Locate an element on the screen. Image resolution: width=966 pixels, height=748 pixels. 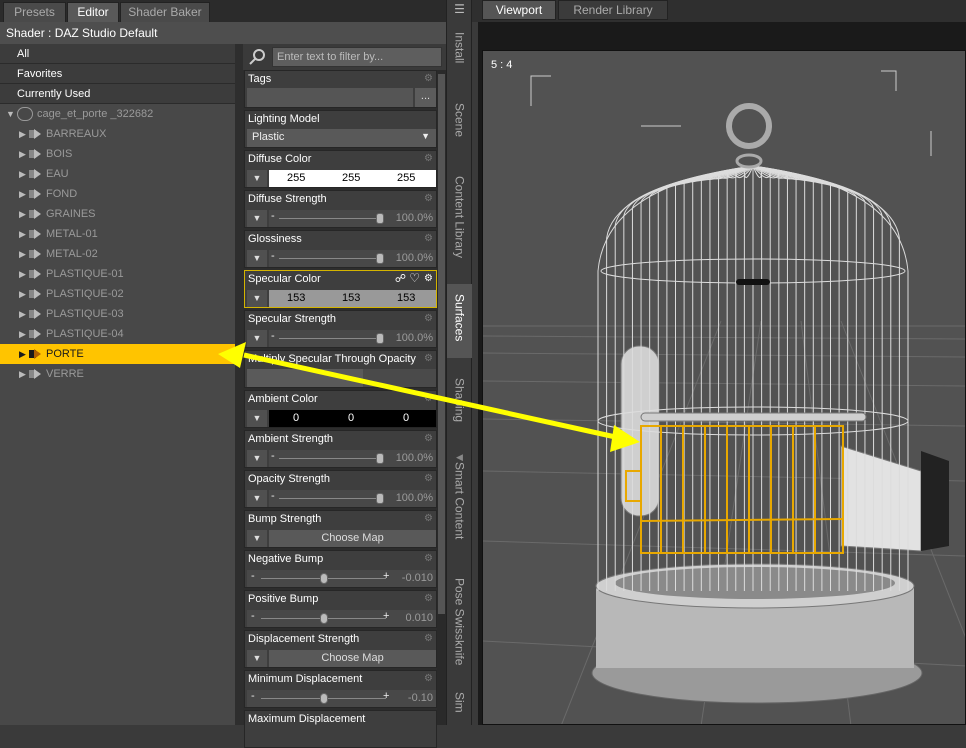
tab-editor: Editor is located at coordinates (93, 12).